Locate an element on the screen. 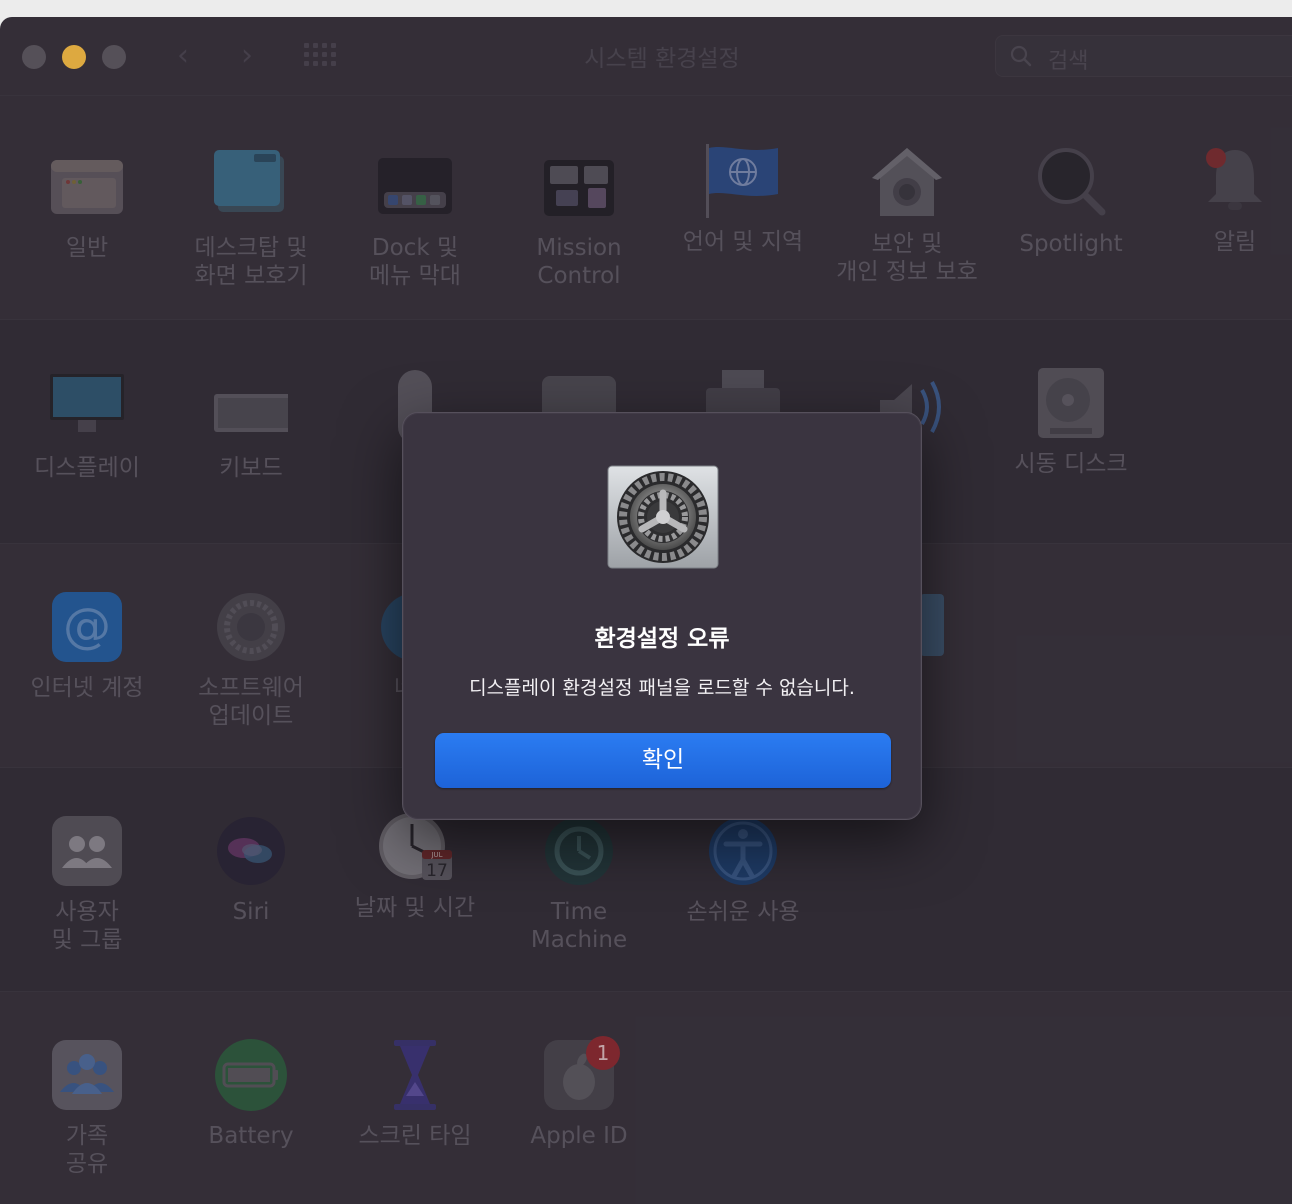 The width and height of the screenshot is (1292, 1204). preferences-error-dialog: 환경설정 오류 디스플레이 환경설정 패널을 로드할 수 없습니다. 확인 is located at coordinates (662, 616).